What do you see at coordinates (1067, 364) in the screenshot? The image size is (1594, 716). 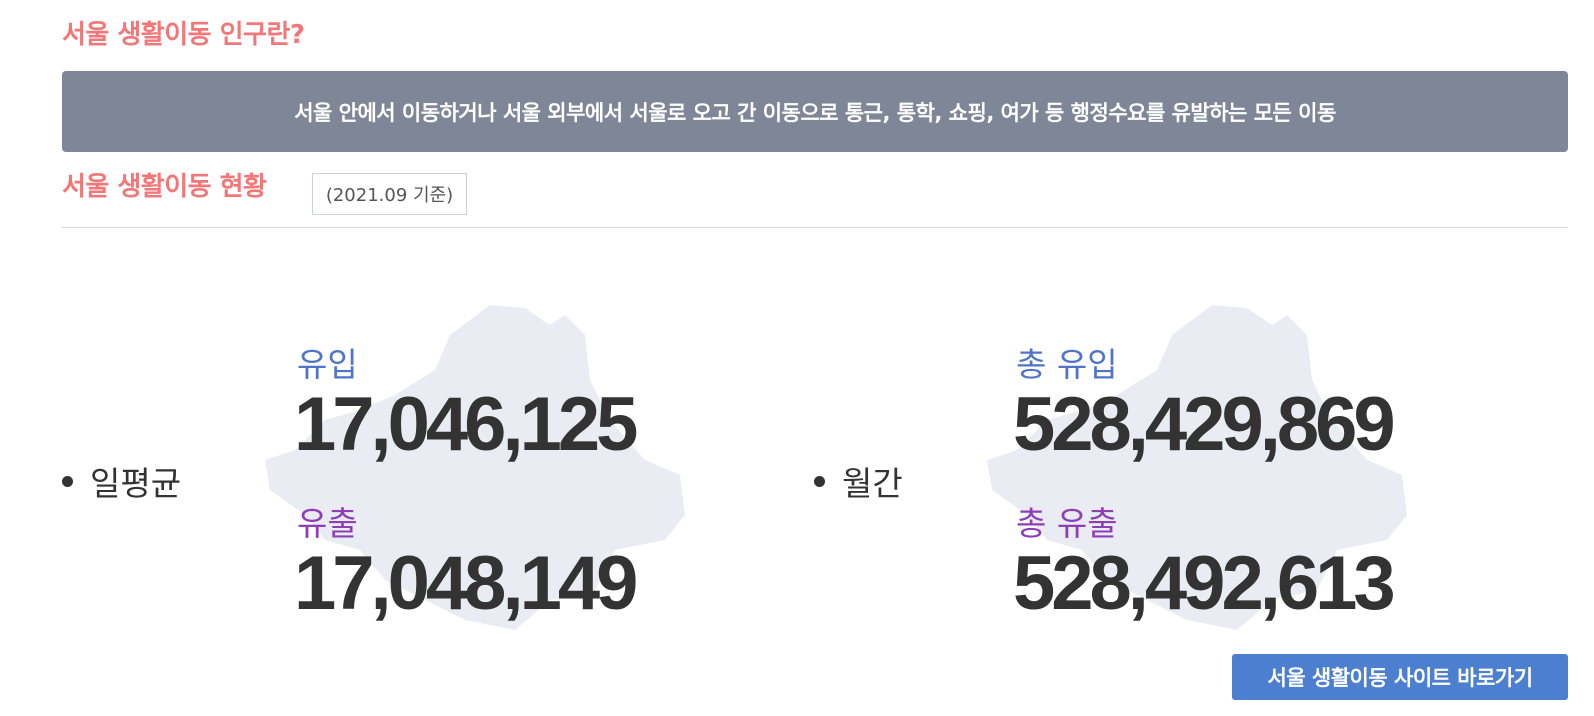 I see `monthly-total-inflow-label: 총 유입` at bounding box center [1067, 364].